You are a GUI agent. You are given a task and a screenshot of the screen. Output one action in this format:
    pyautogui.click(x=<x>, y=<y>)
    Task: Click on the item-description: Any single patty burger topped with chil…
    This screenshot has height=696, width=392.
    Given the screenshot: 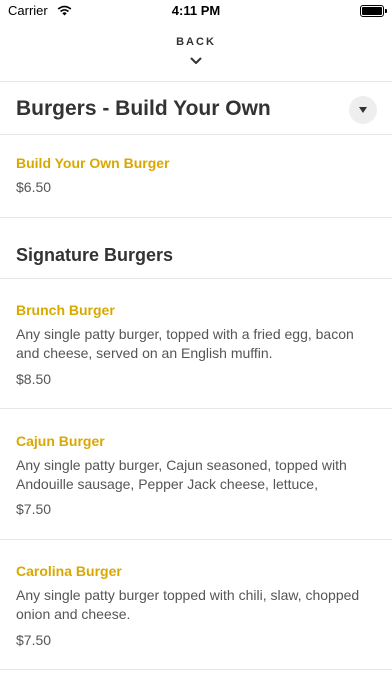 What is the action you would take?
    pyautogui.click(x=188, y=604)
    